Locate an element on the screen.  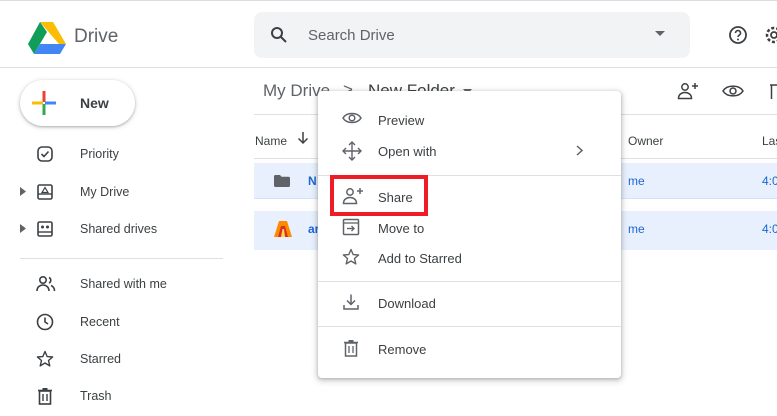
menu-item-remove: Remove is located at coordinates (469, 349).